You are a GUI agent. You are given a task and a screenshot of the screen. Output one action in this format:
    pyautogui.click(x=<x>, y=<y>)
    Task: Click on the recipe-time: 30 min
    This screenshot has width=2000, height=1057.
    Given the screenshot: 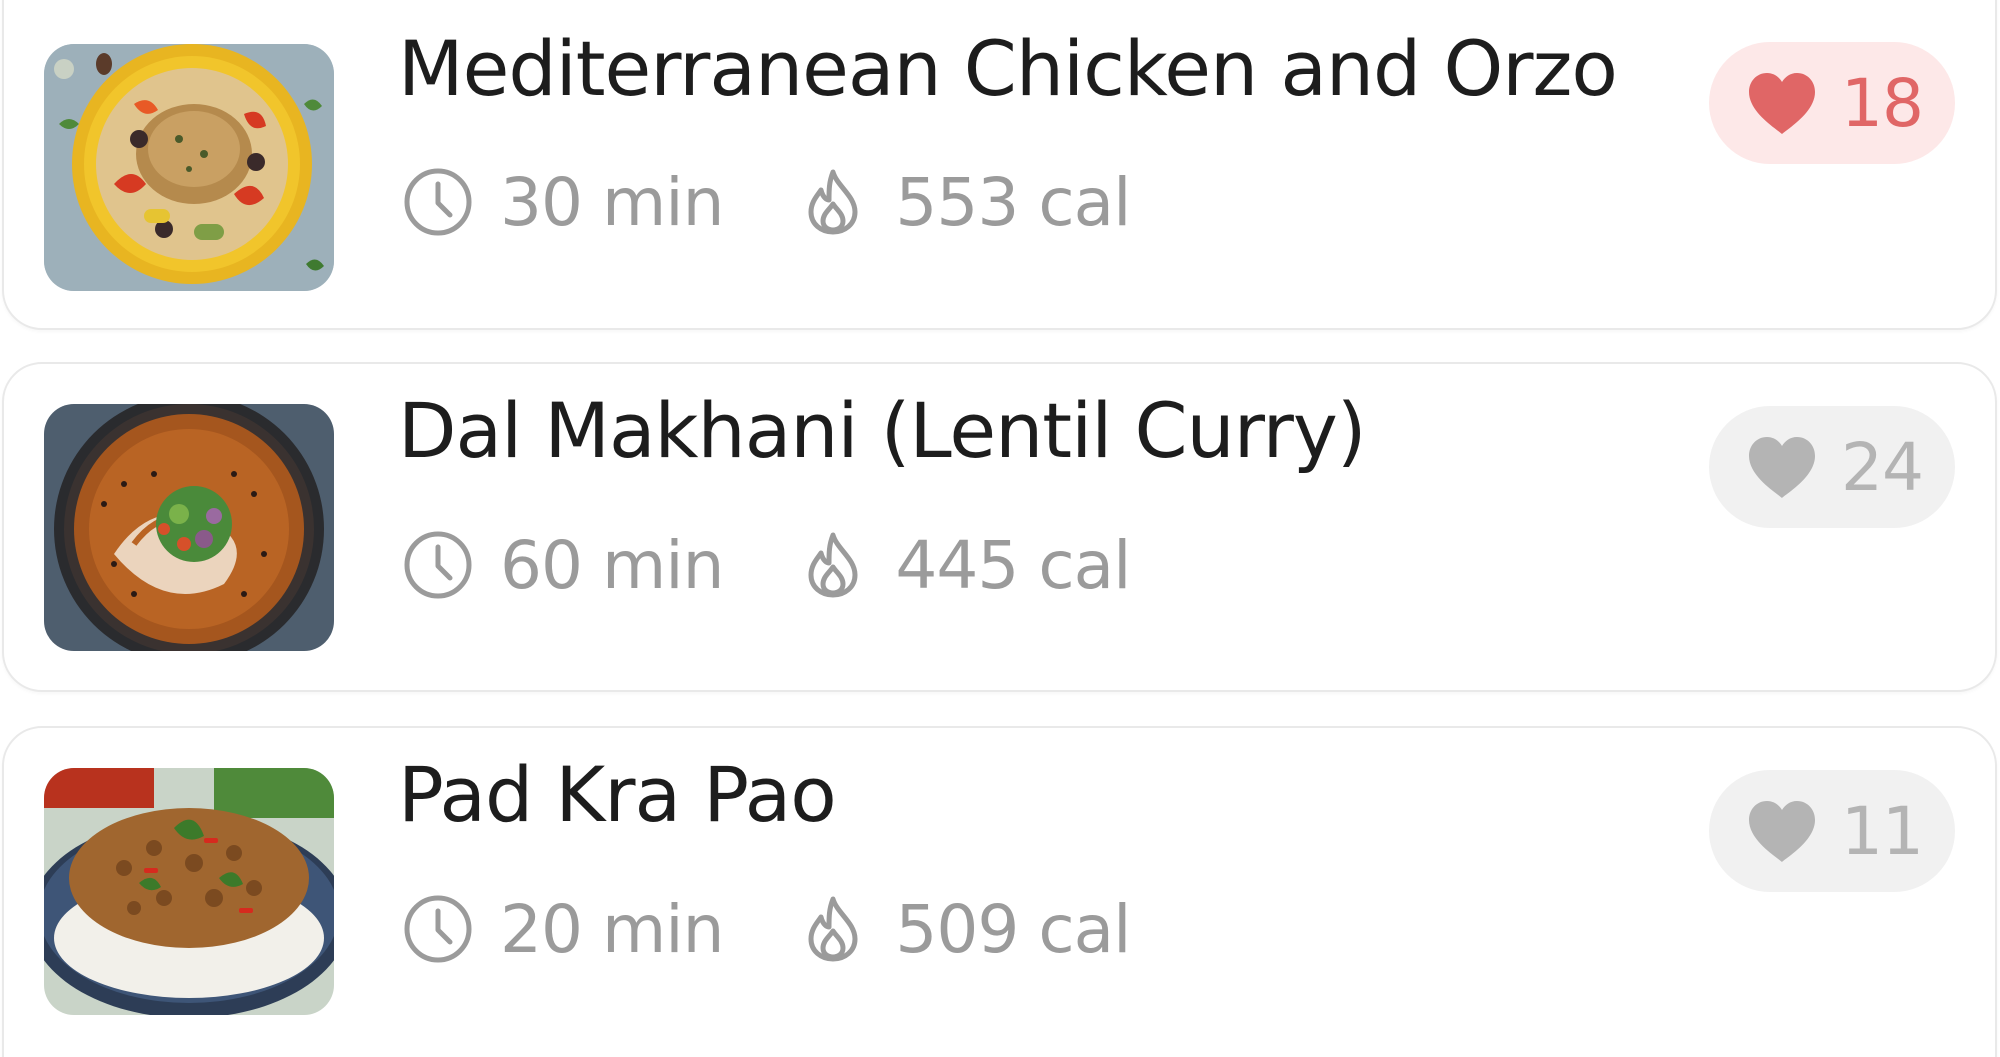 What is the action you would take?
    pyautogui.click(x=612, y=202)
    